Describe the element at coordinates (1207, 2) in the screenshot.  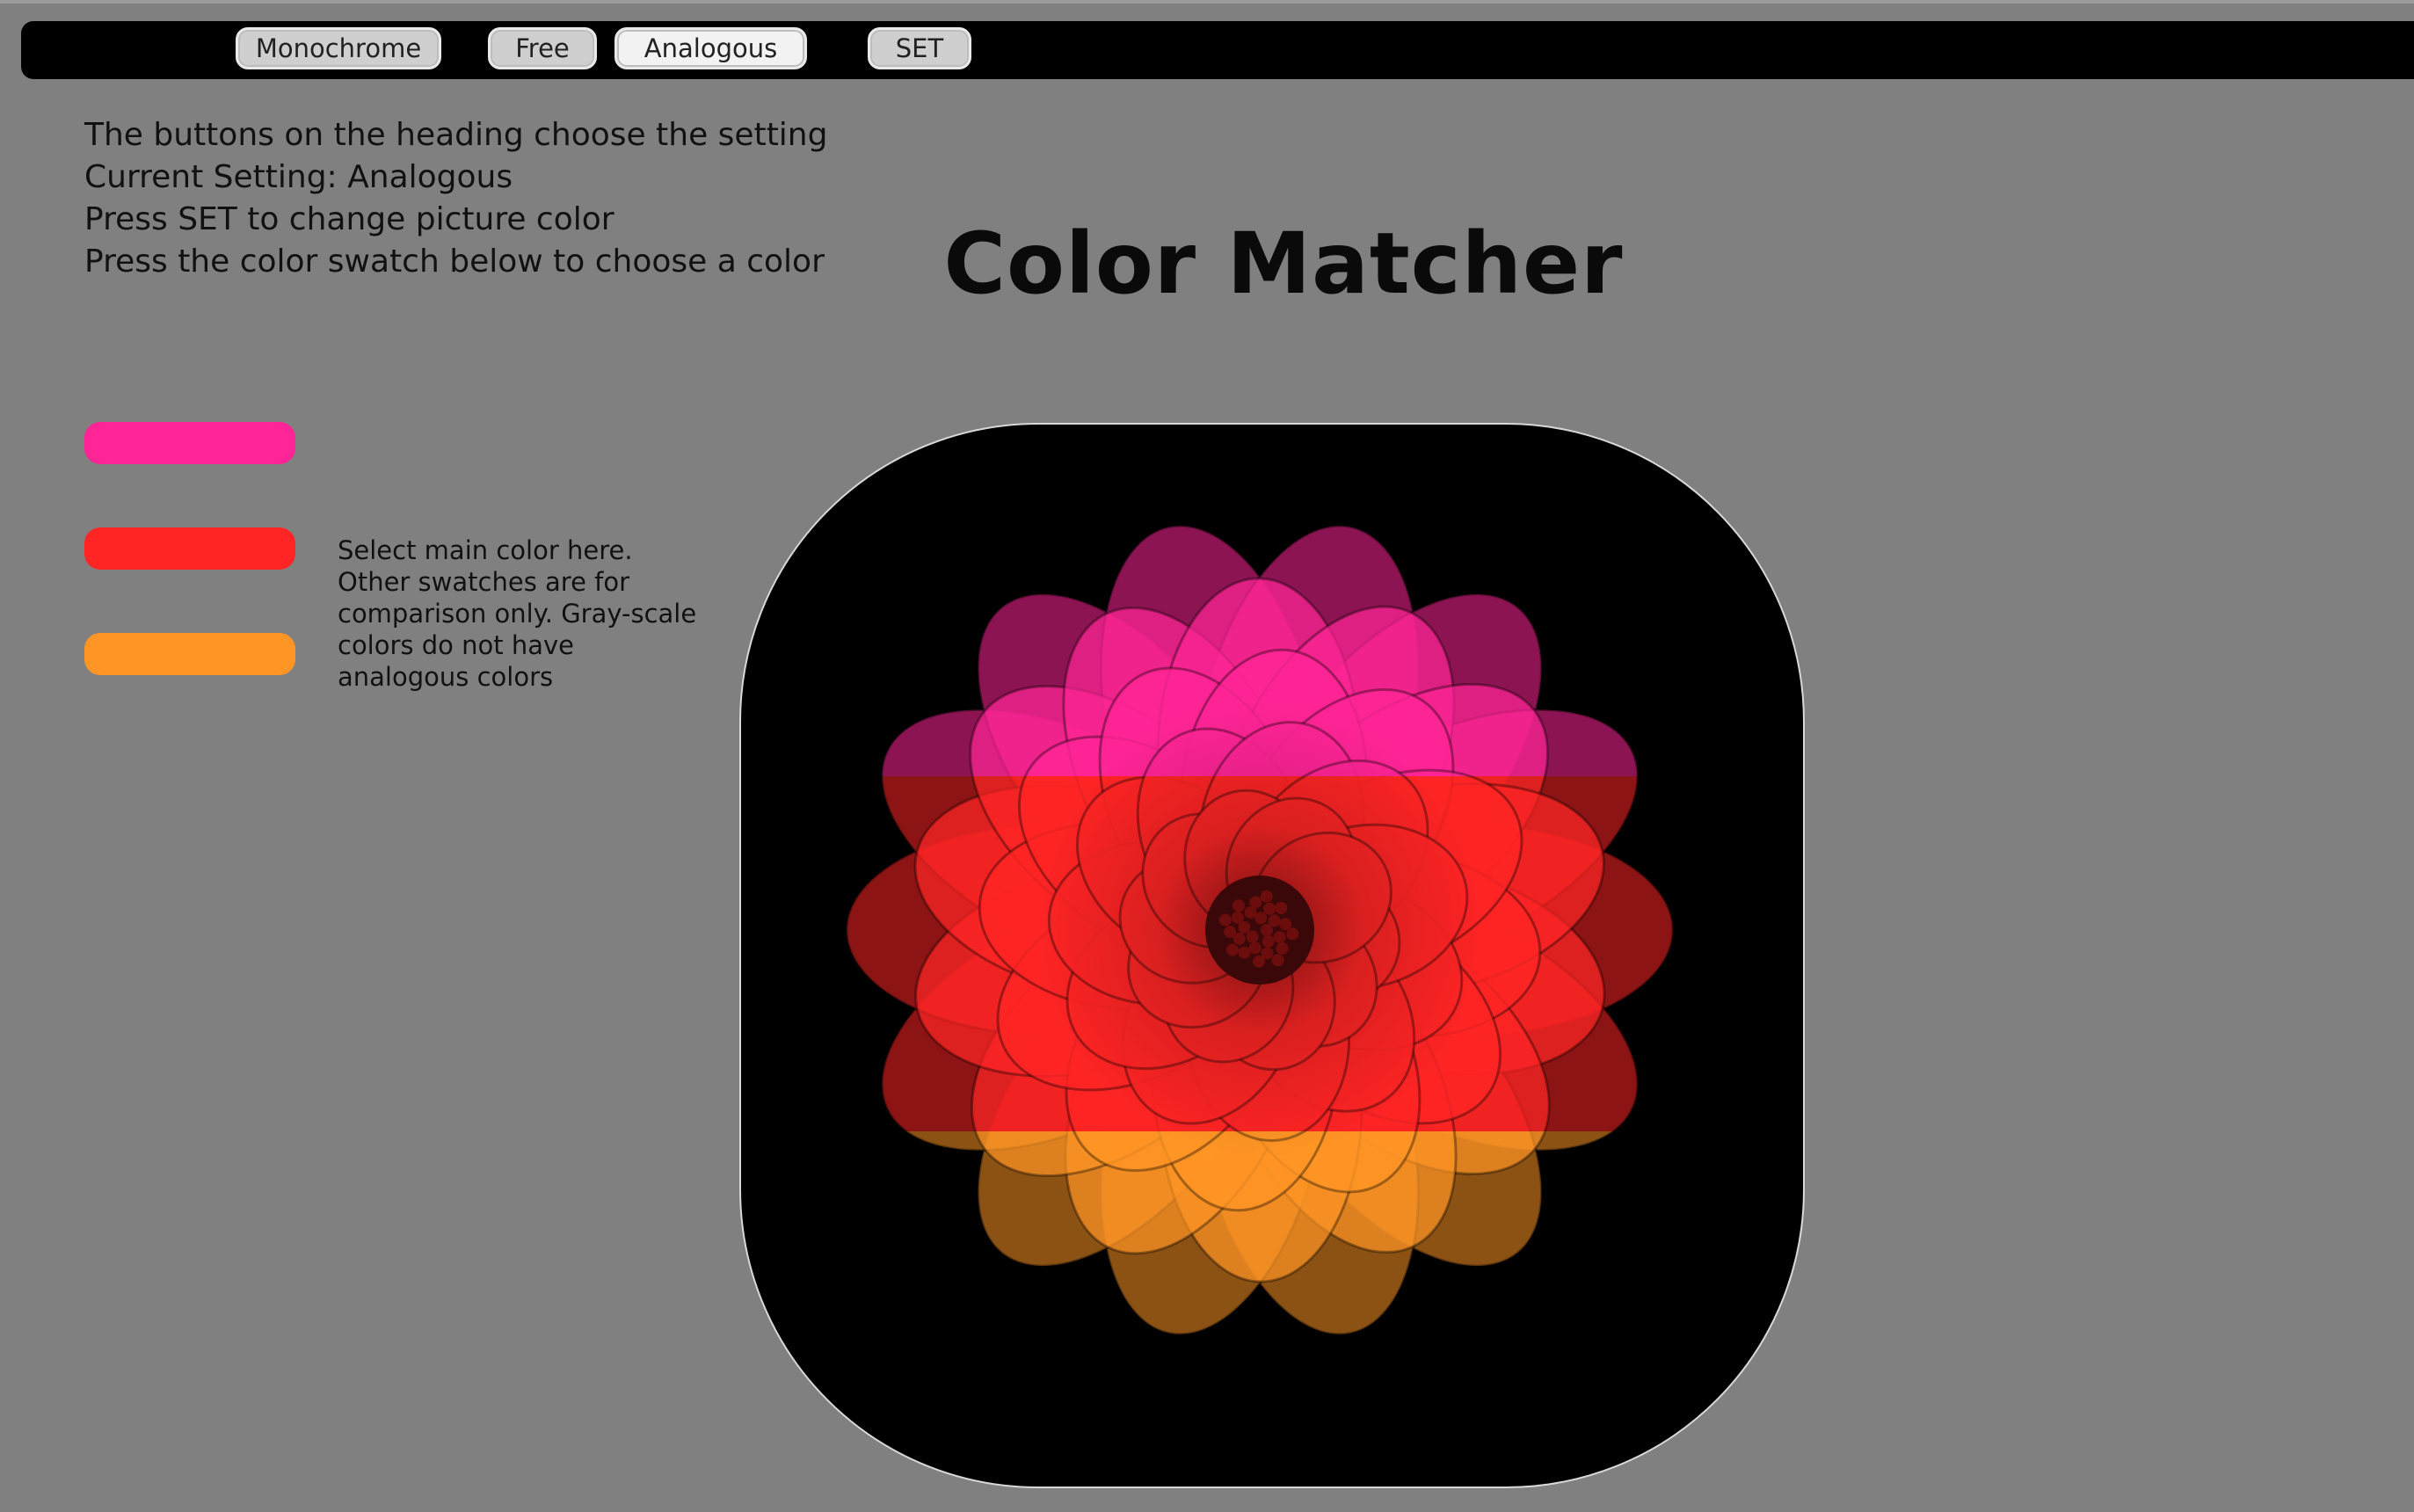
I see `window-top-edge` at that location.